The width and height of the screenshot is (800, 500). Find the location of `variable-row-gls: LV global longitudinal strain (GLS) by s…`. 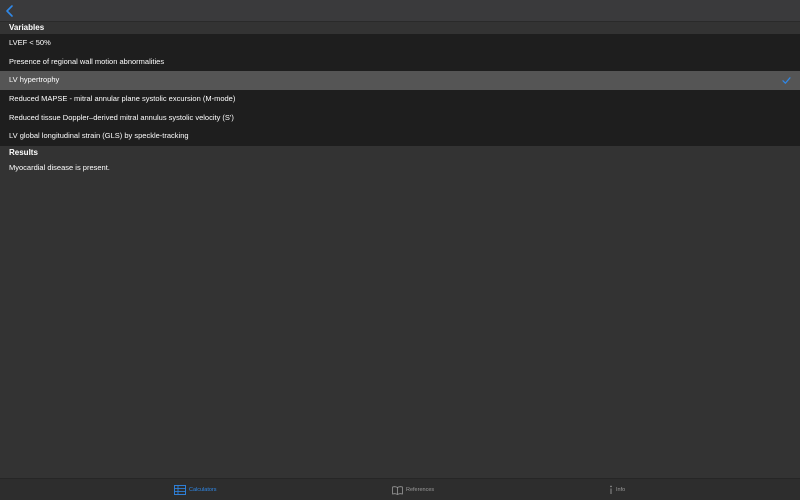

variable-row-gls: LV global longitudinal strain (GLS) by s… is located at coordinates (400, 137).